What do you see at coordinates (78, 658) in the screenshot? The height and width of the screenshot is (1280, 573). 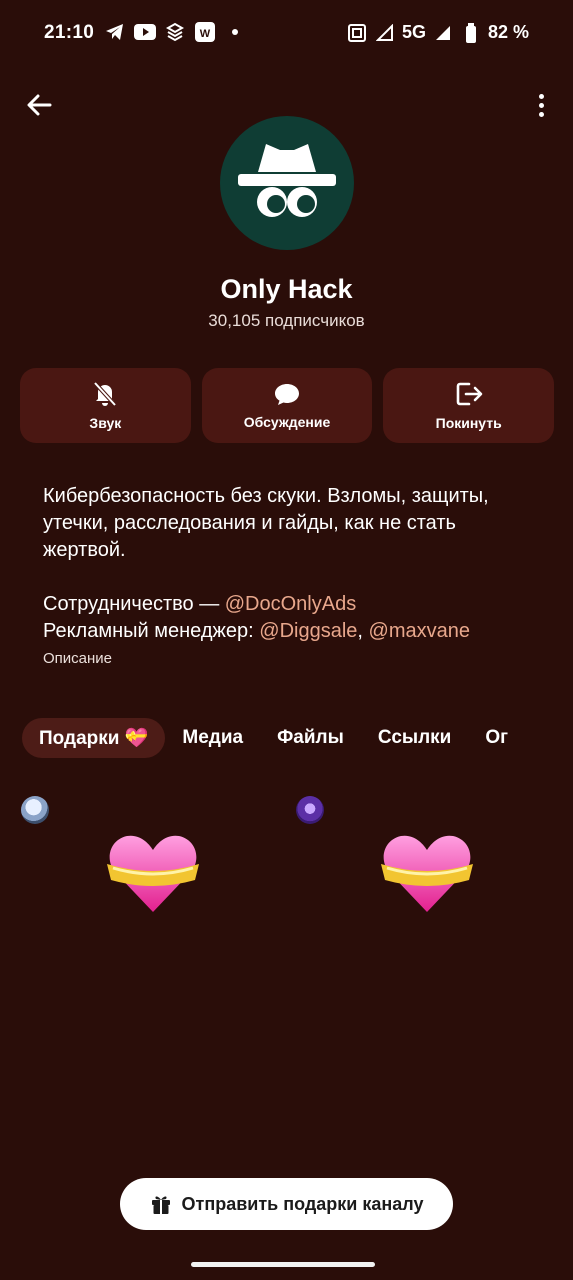 I see `description-label: Описание` at bounding box center [78, 658].